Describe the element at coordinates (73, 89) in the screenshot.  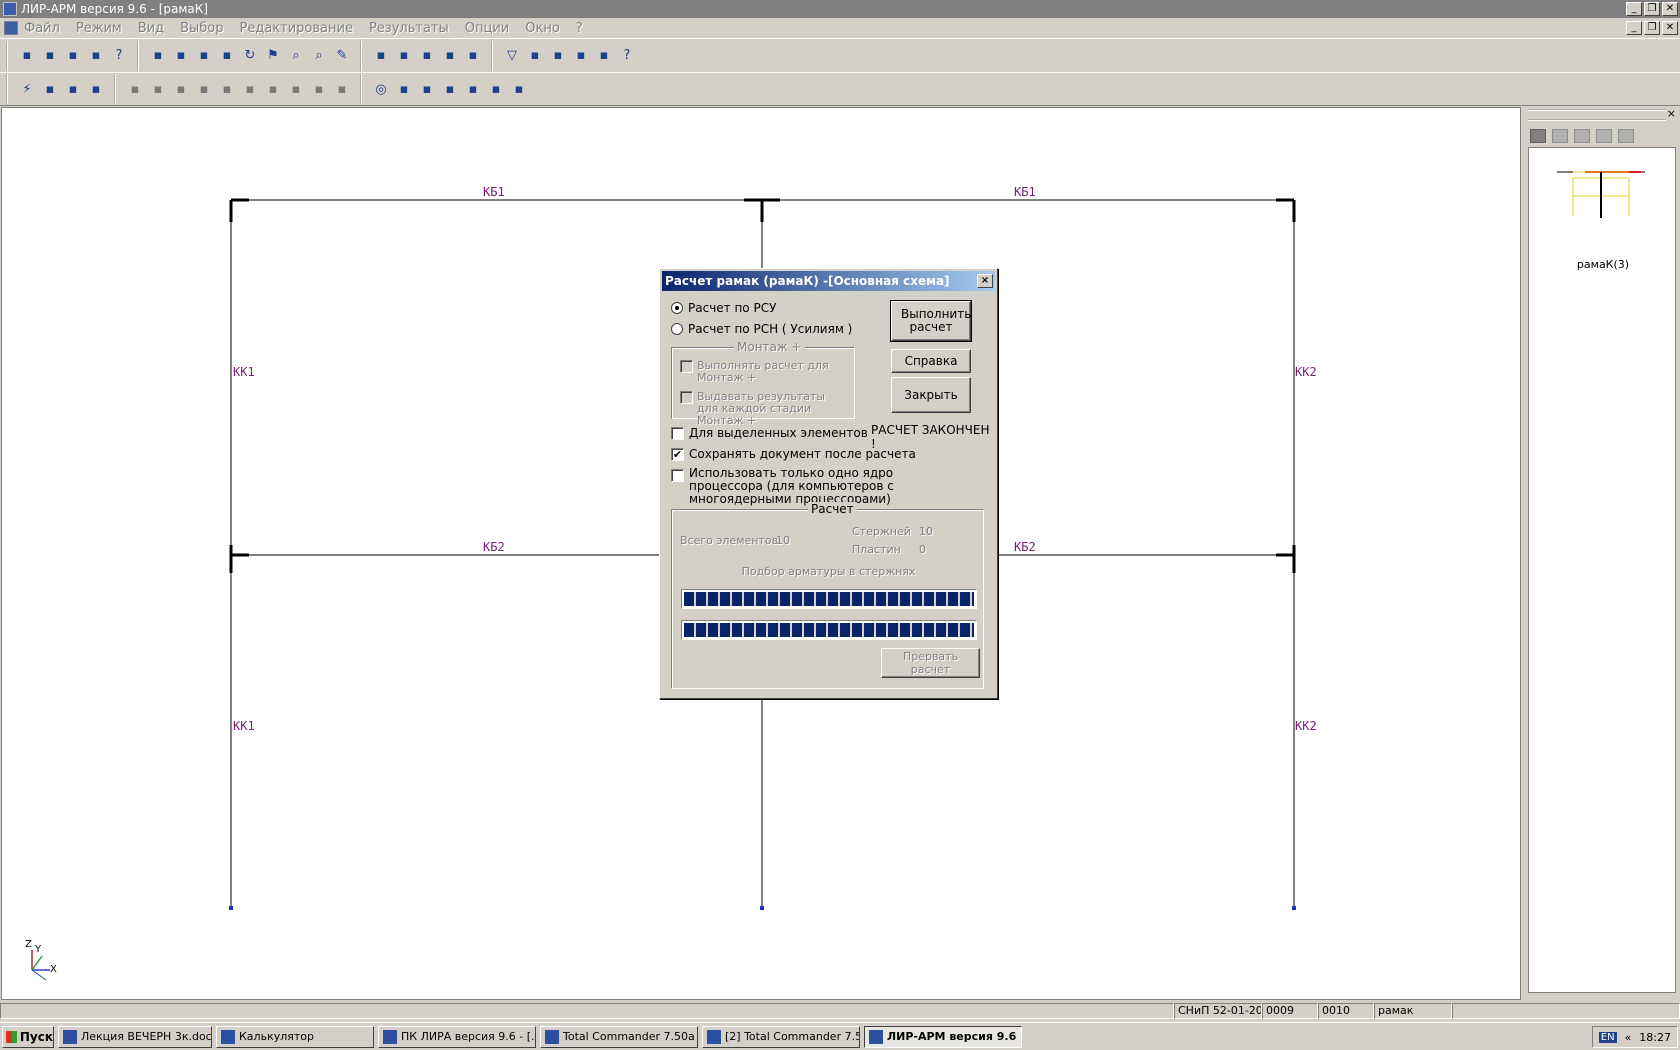
I see `column-icon: ▪` at that location.